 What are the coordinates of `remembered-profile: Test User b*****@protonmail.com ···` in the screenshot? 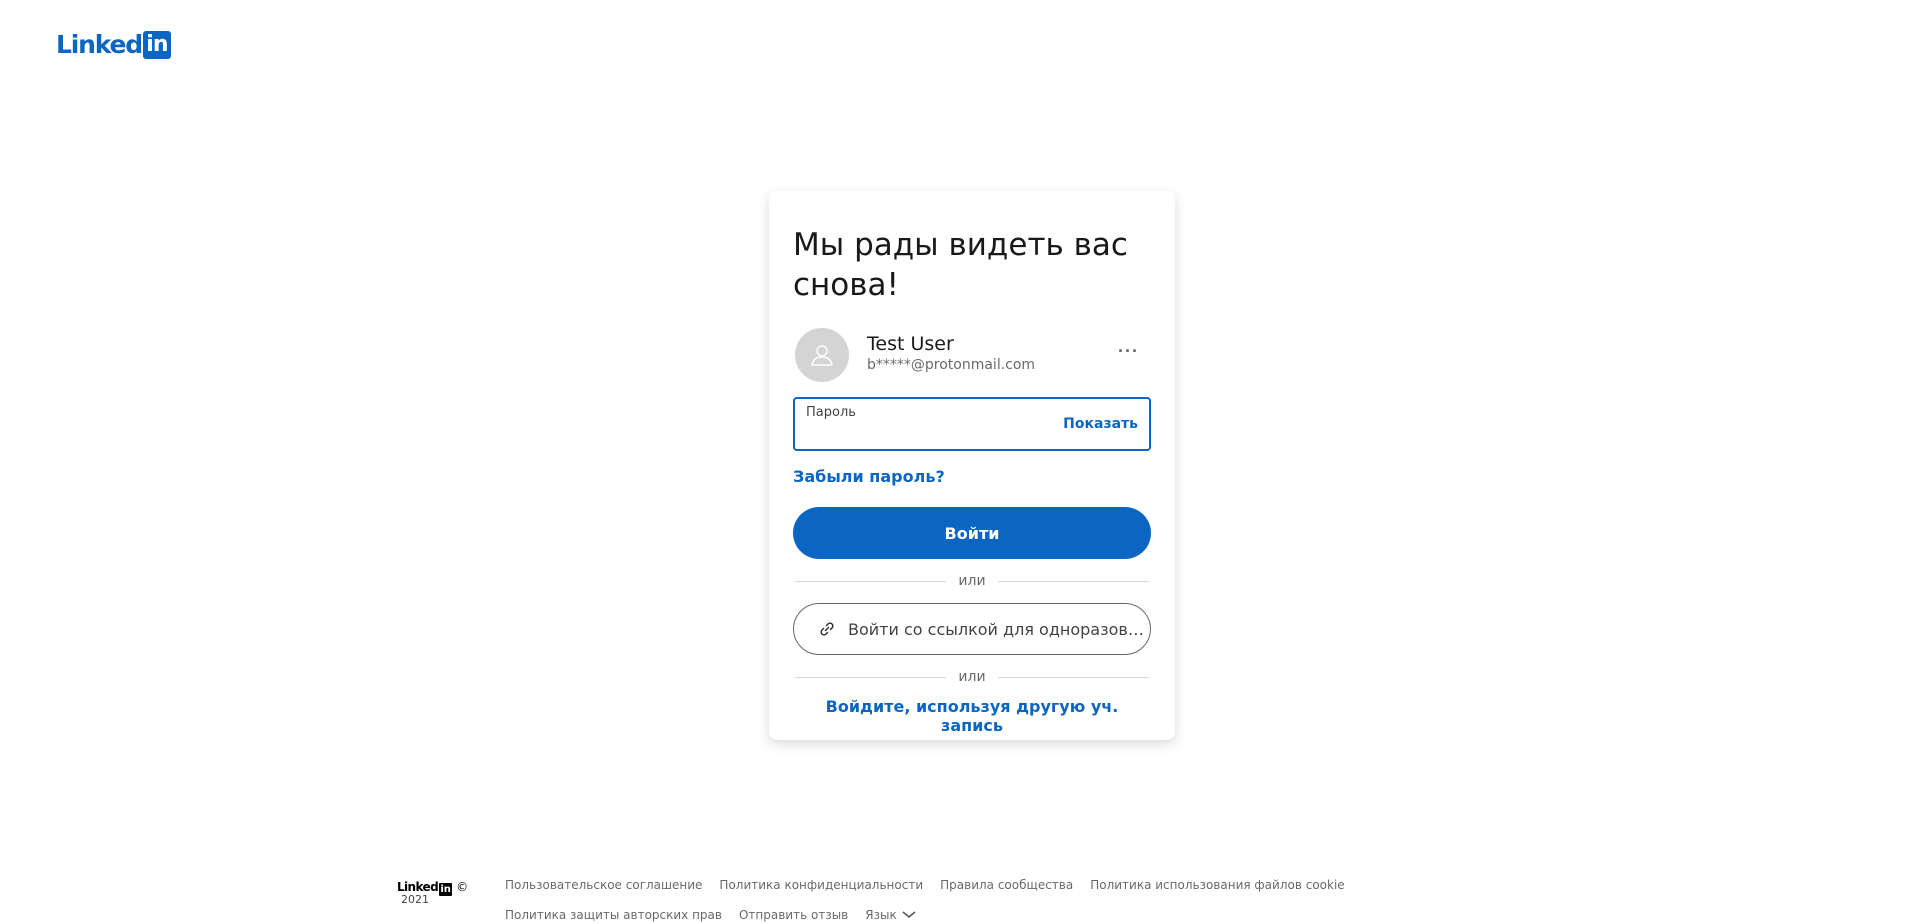 It's located at (972, 355).